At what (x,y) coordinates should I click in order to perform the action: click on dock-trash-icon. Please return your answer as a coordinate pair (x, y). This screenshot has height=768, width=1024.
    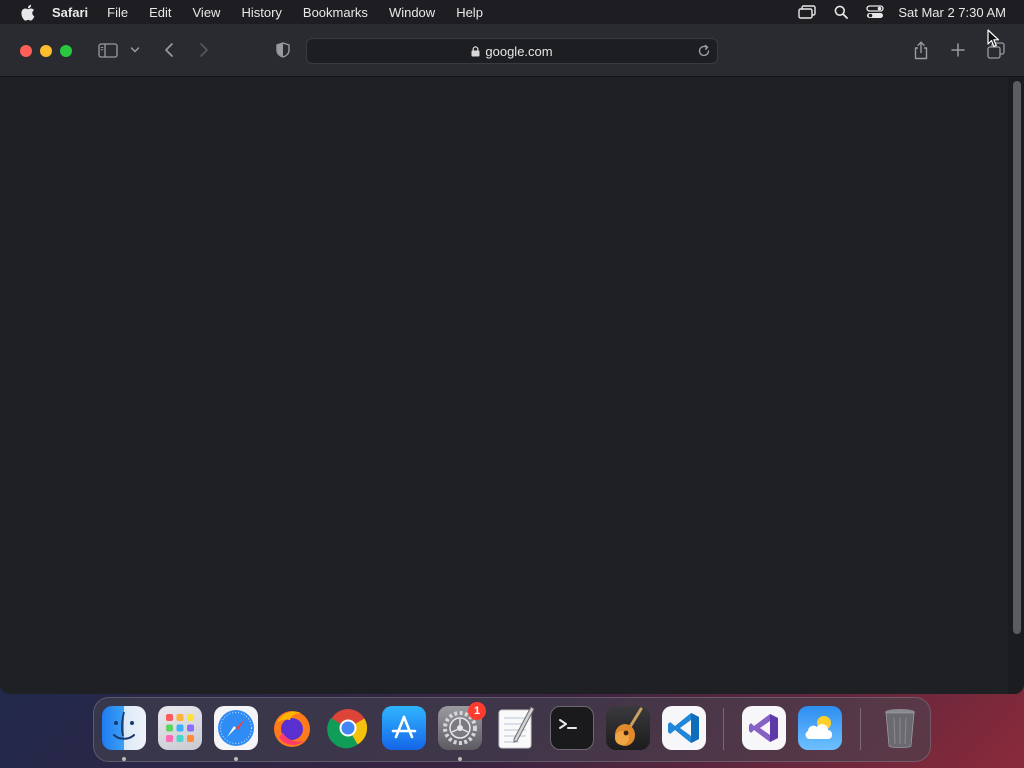
    Looking at the image, I should click on (900, 728).